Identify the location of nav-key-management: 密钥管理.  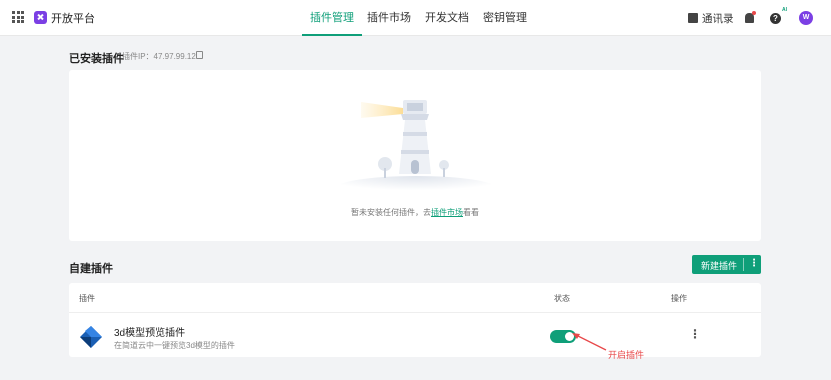
(505, 18).